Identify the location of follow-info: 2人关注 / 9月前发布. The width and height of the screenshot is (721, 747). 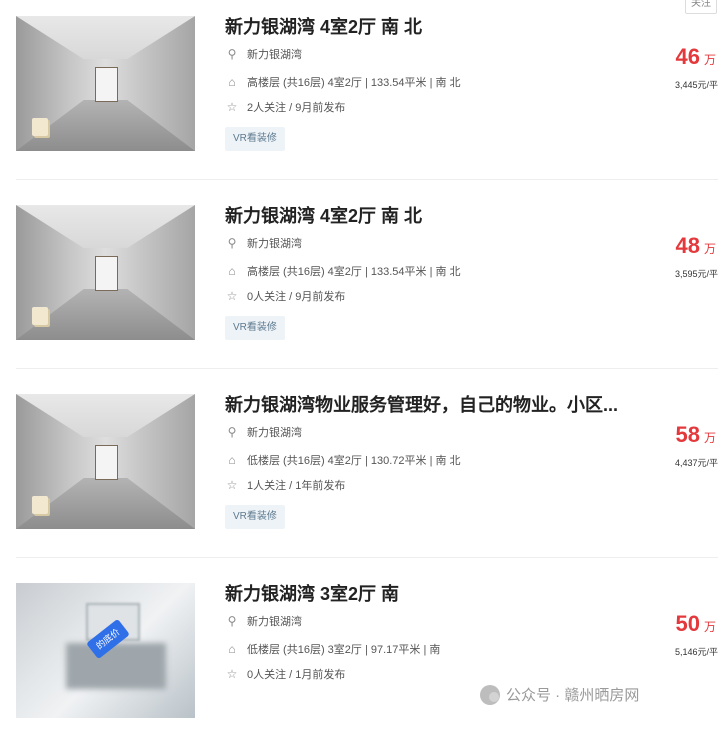
(296, 108).